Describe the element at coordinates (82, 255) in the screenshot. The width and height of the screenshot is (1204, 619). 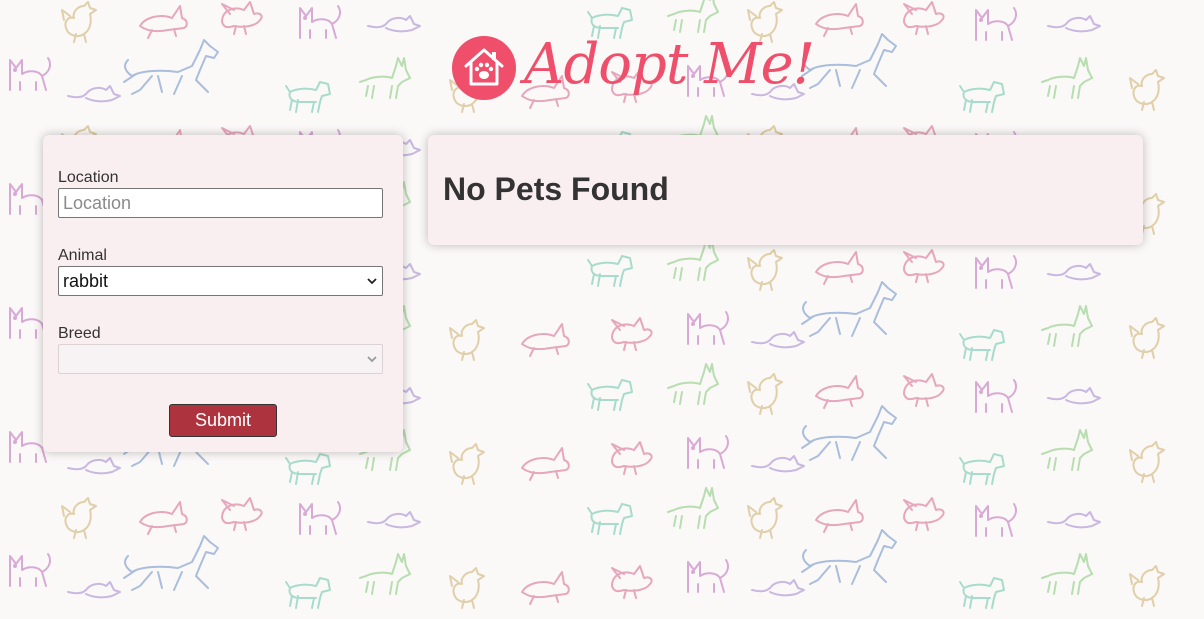
I see `animal-label: Animal` at that location.